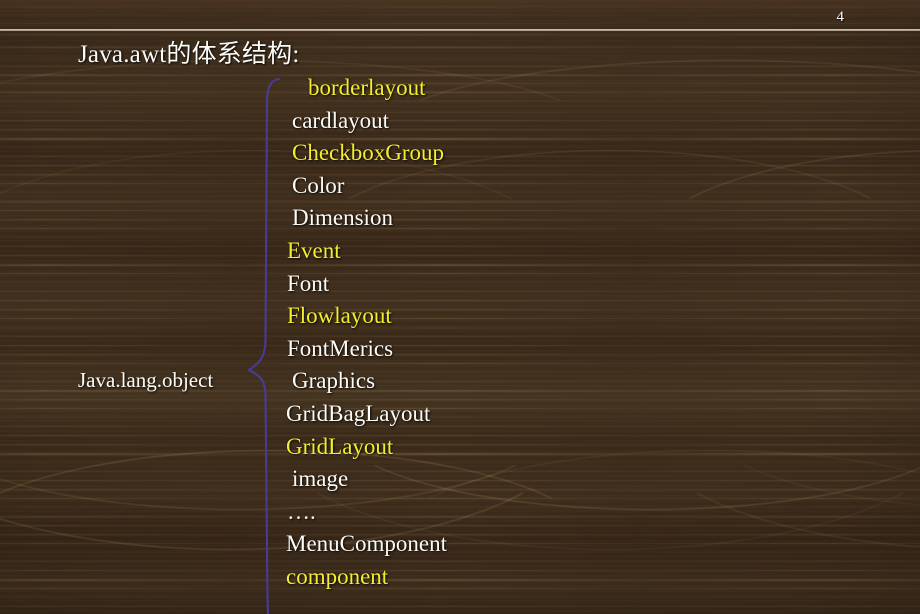  What do you see at coordinates (189, 54) in the screenshot?
I see `page-title: Java.awt的体系结构:` at bounding box center [189, 54].